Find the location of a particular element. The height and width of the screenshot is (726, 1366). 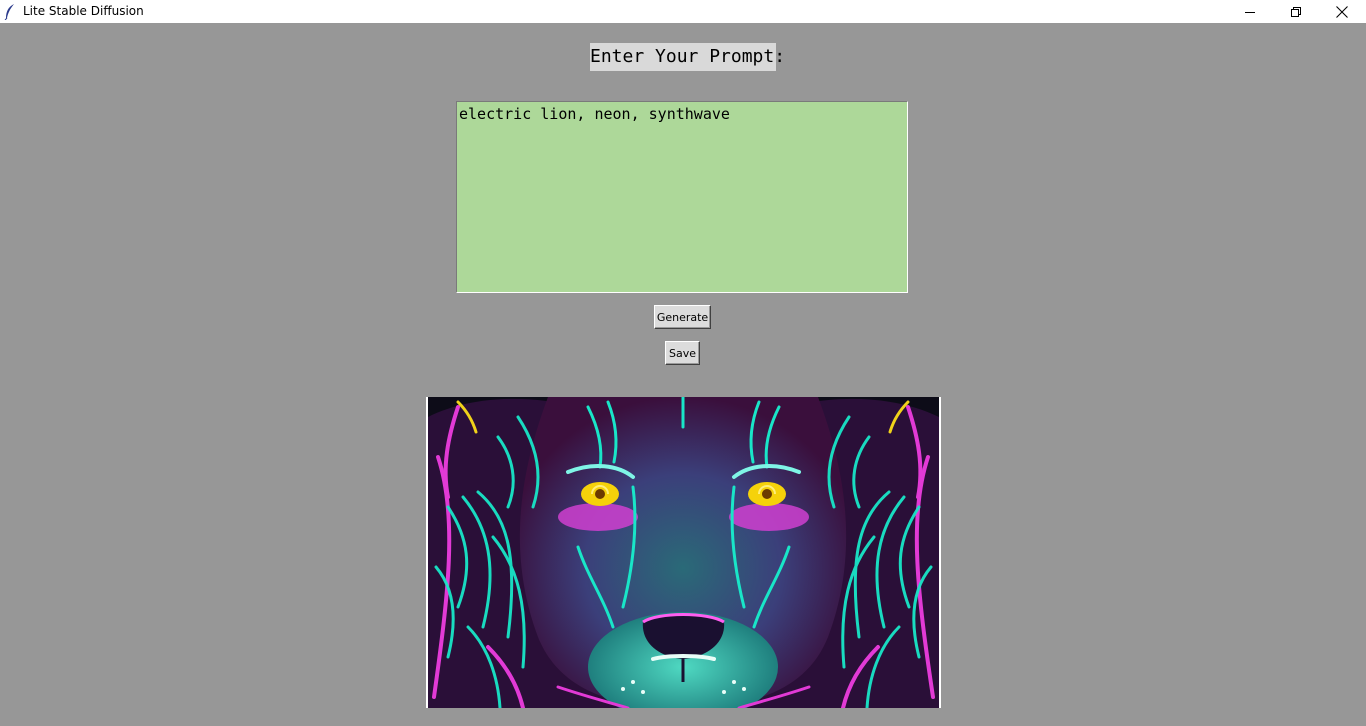

window-title: Lite Stable Diffusion is located at coordinates (83, 11).